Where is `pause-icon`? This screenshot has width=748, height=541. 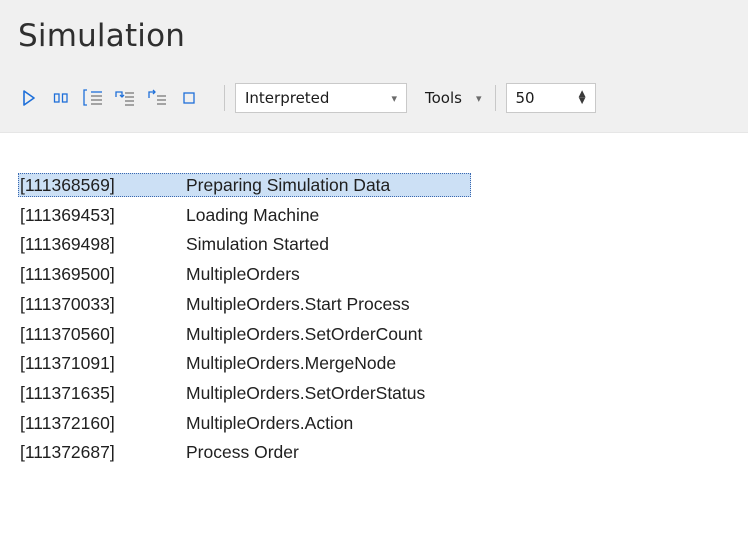 pause-icon is located at coordinates (60, 98).